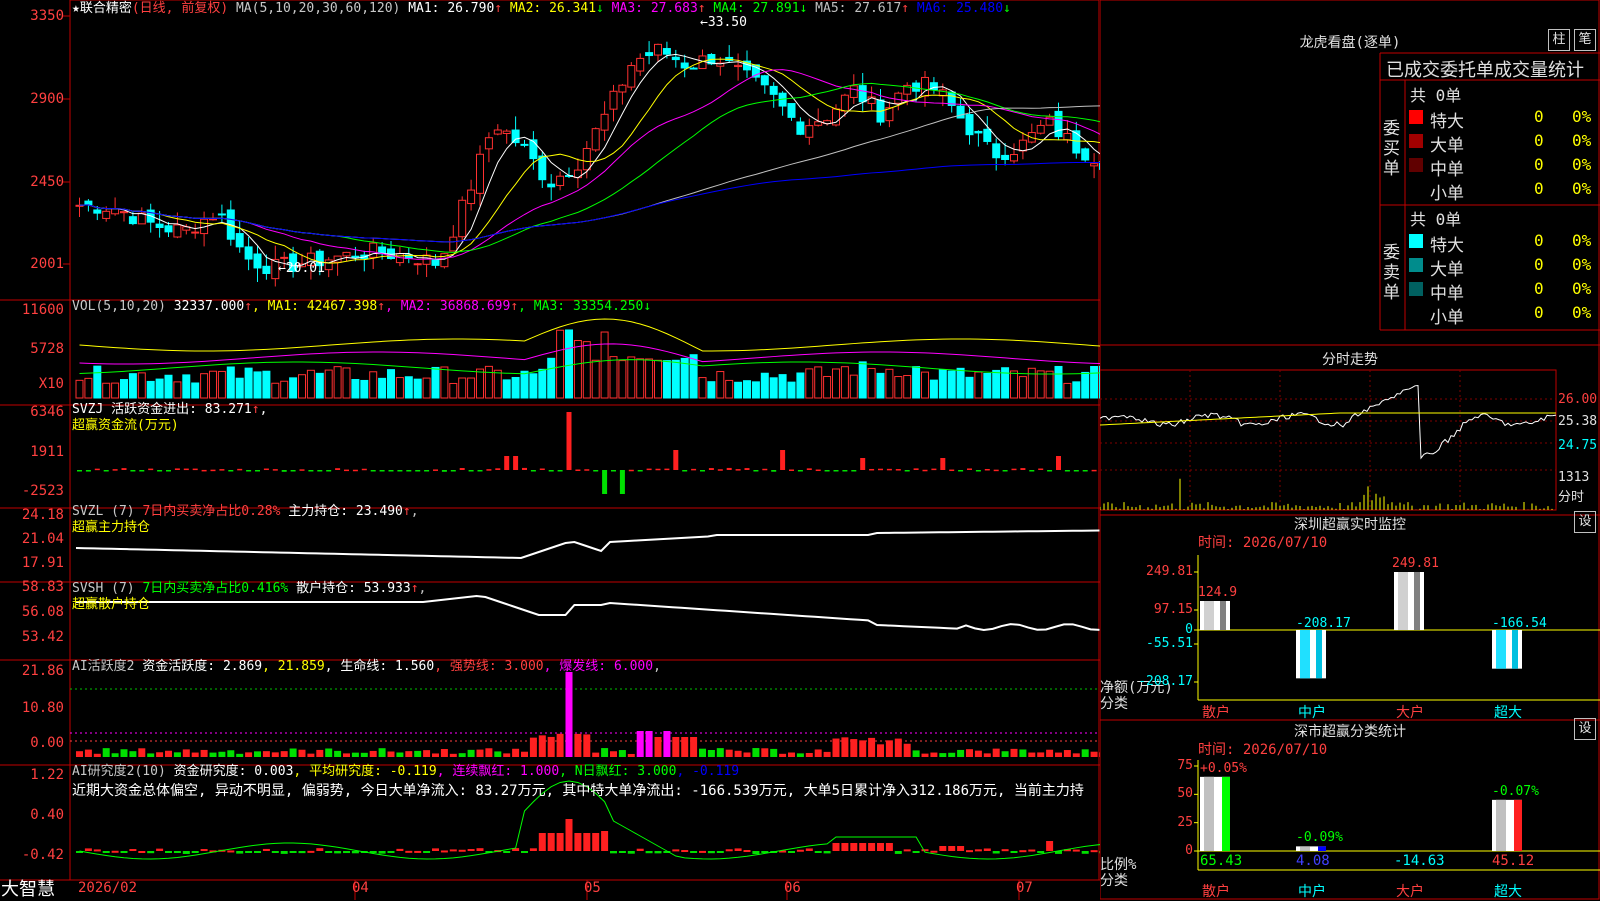 The height and width of the screenshot is (901, 1600). What do you see at coordinates (119, 771) in the screenshot?
I see `ai2-part-0: AI研究度2(10)` at bounding box center [119, 771].